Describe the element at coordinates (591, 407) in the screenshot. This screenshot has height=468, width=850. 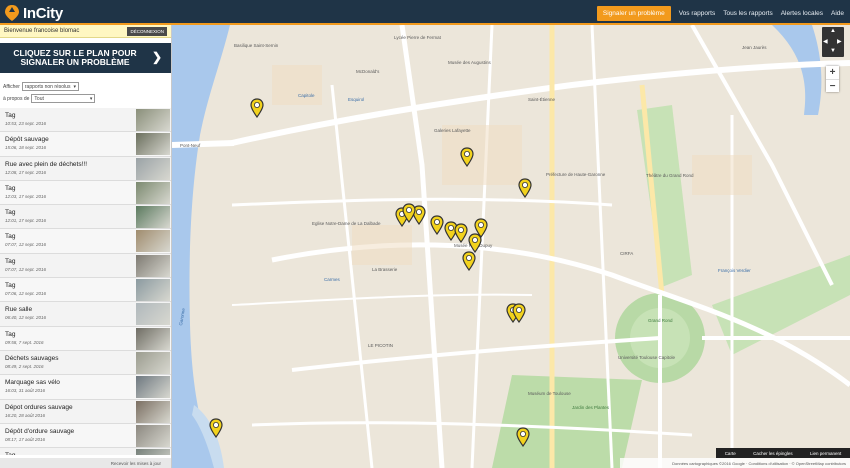
I see `map-label-jardin-plantes: Jardin des Plantes` at that location.